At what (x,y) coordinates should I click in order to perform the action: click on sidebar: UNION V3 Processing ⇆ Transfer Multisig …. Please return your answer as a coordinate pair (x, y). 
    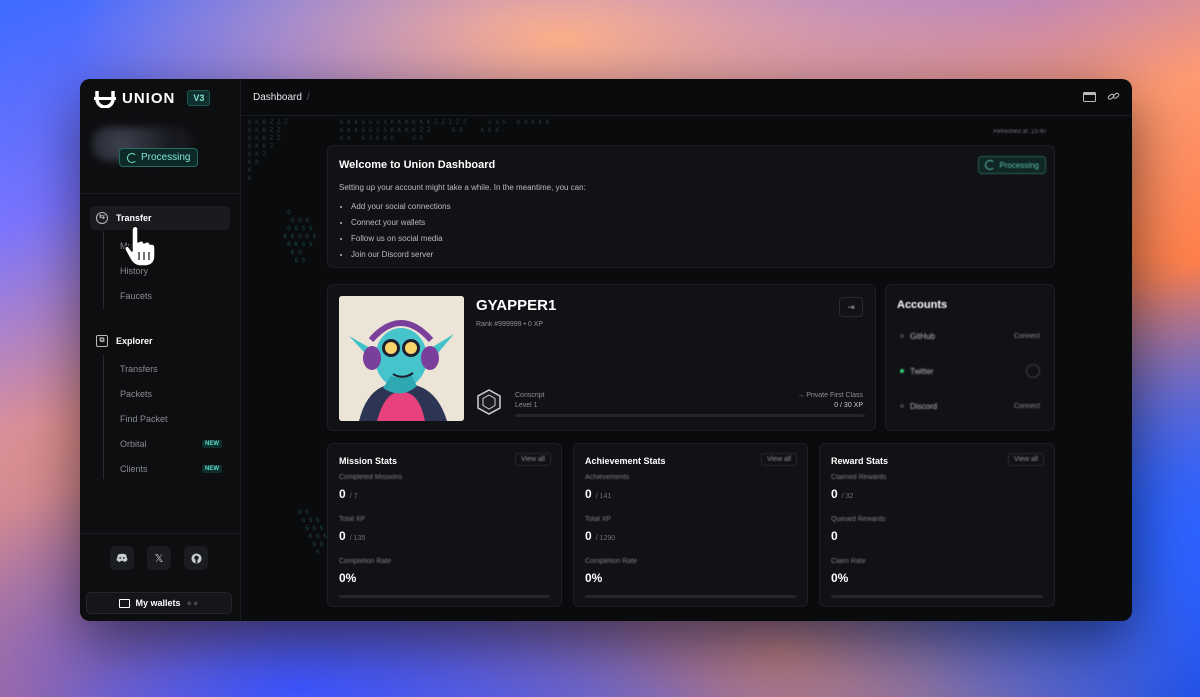
    Looking at the image, I should click on (160, 350).